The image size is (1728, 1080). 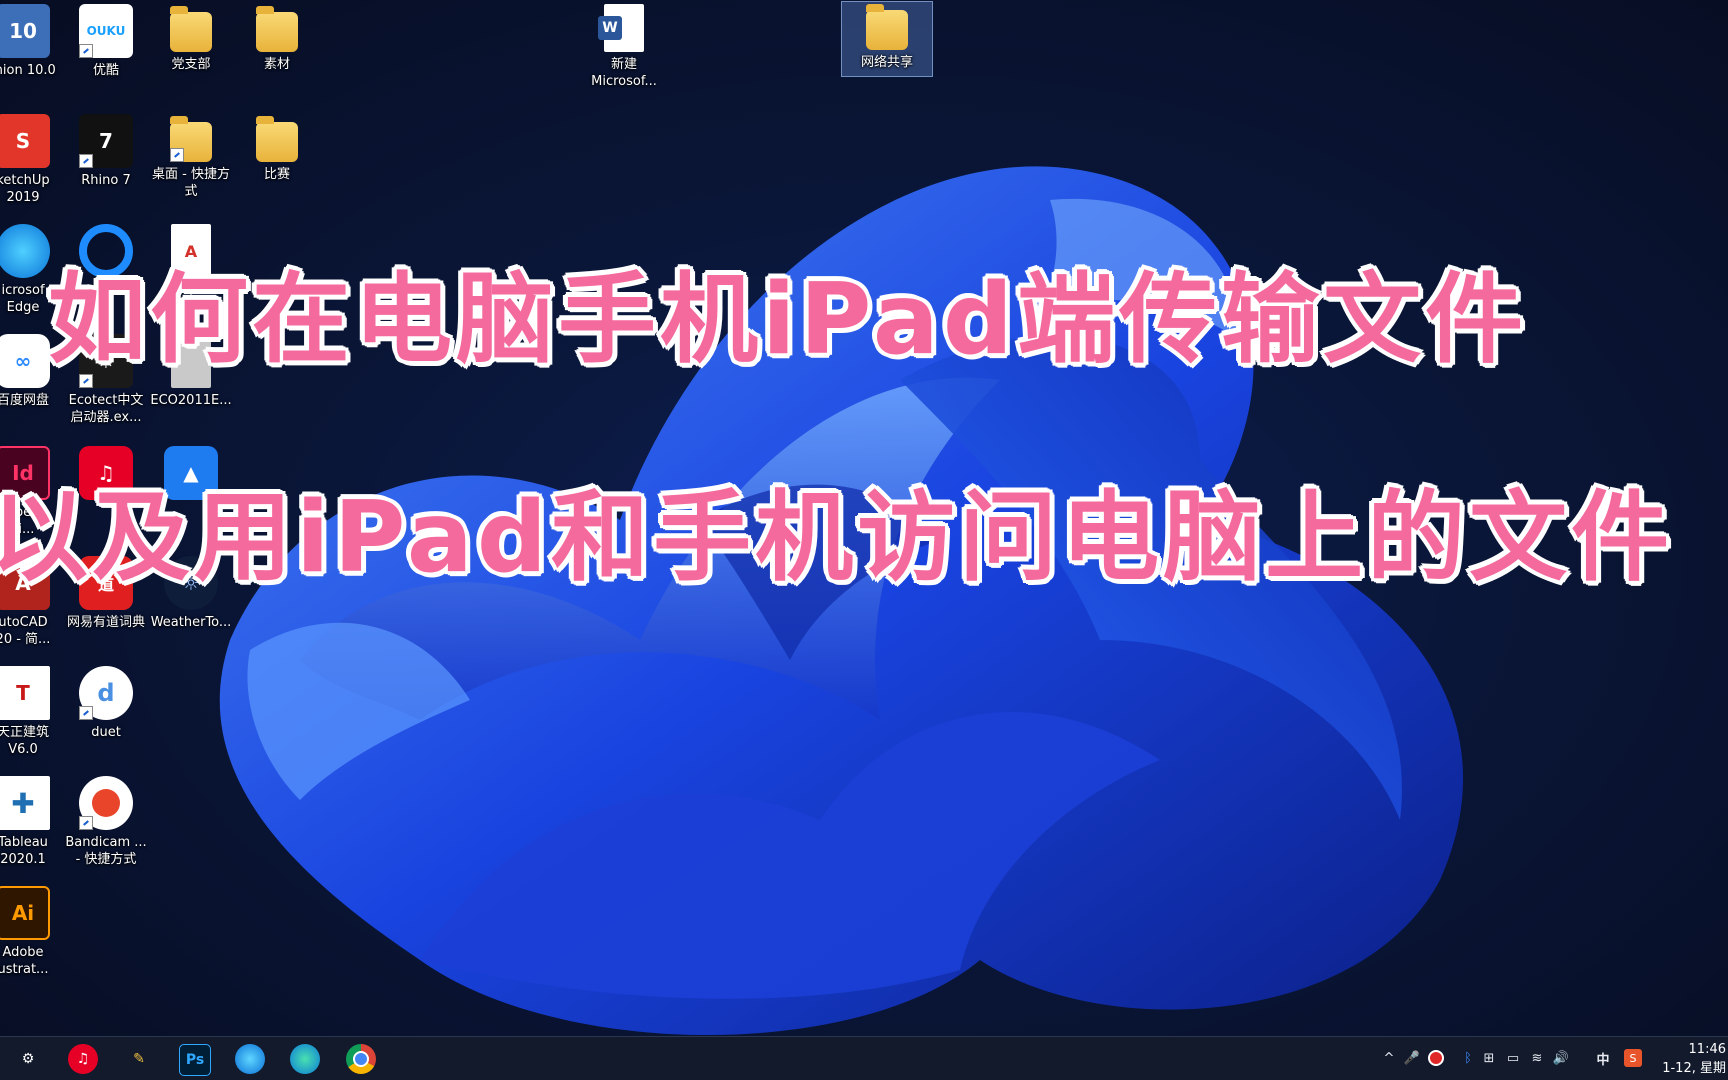 I want to click on tableau-icon: ✚, so click(x=25, y=803).